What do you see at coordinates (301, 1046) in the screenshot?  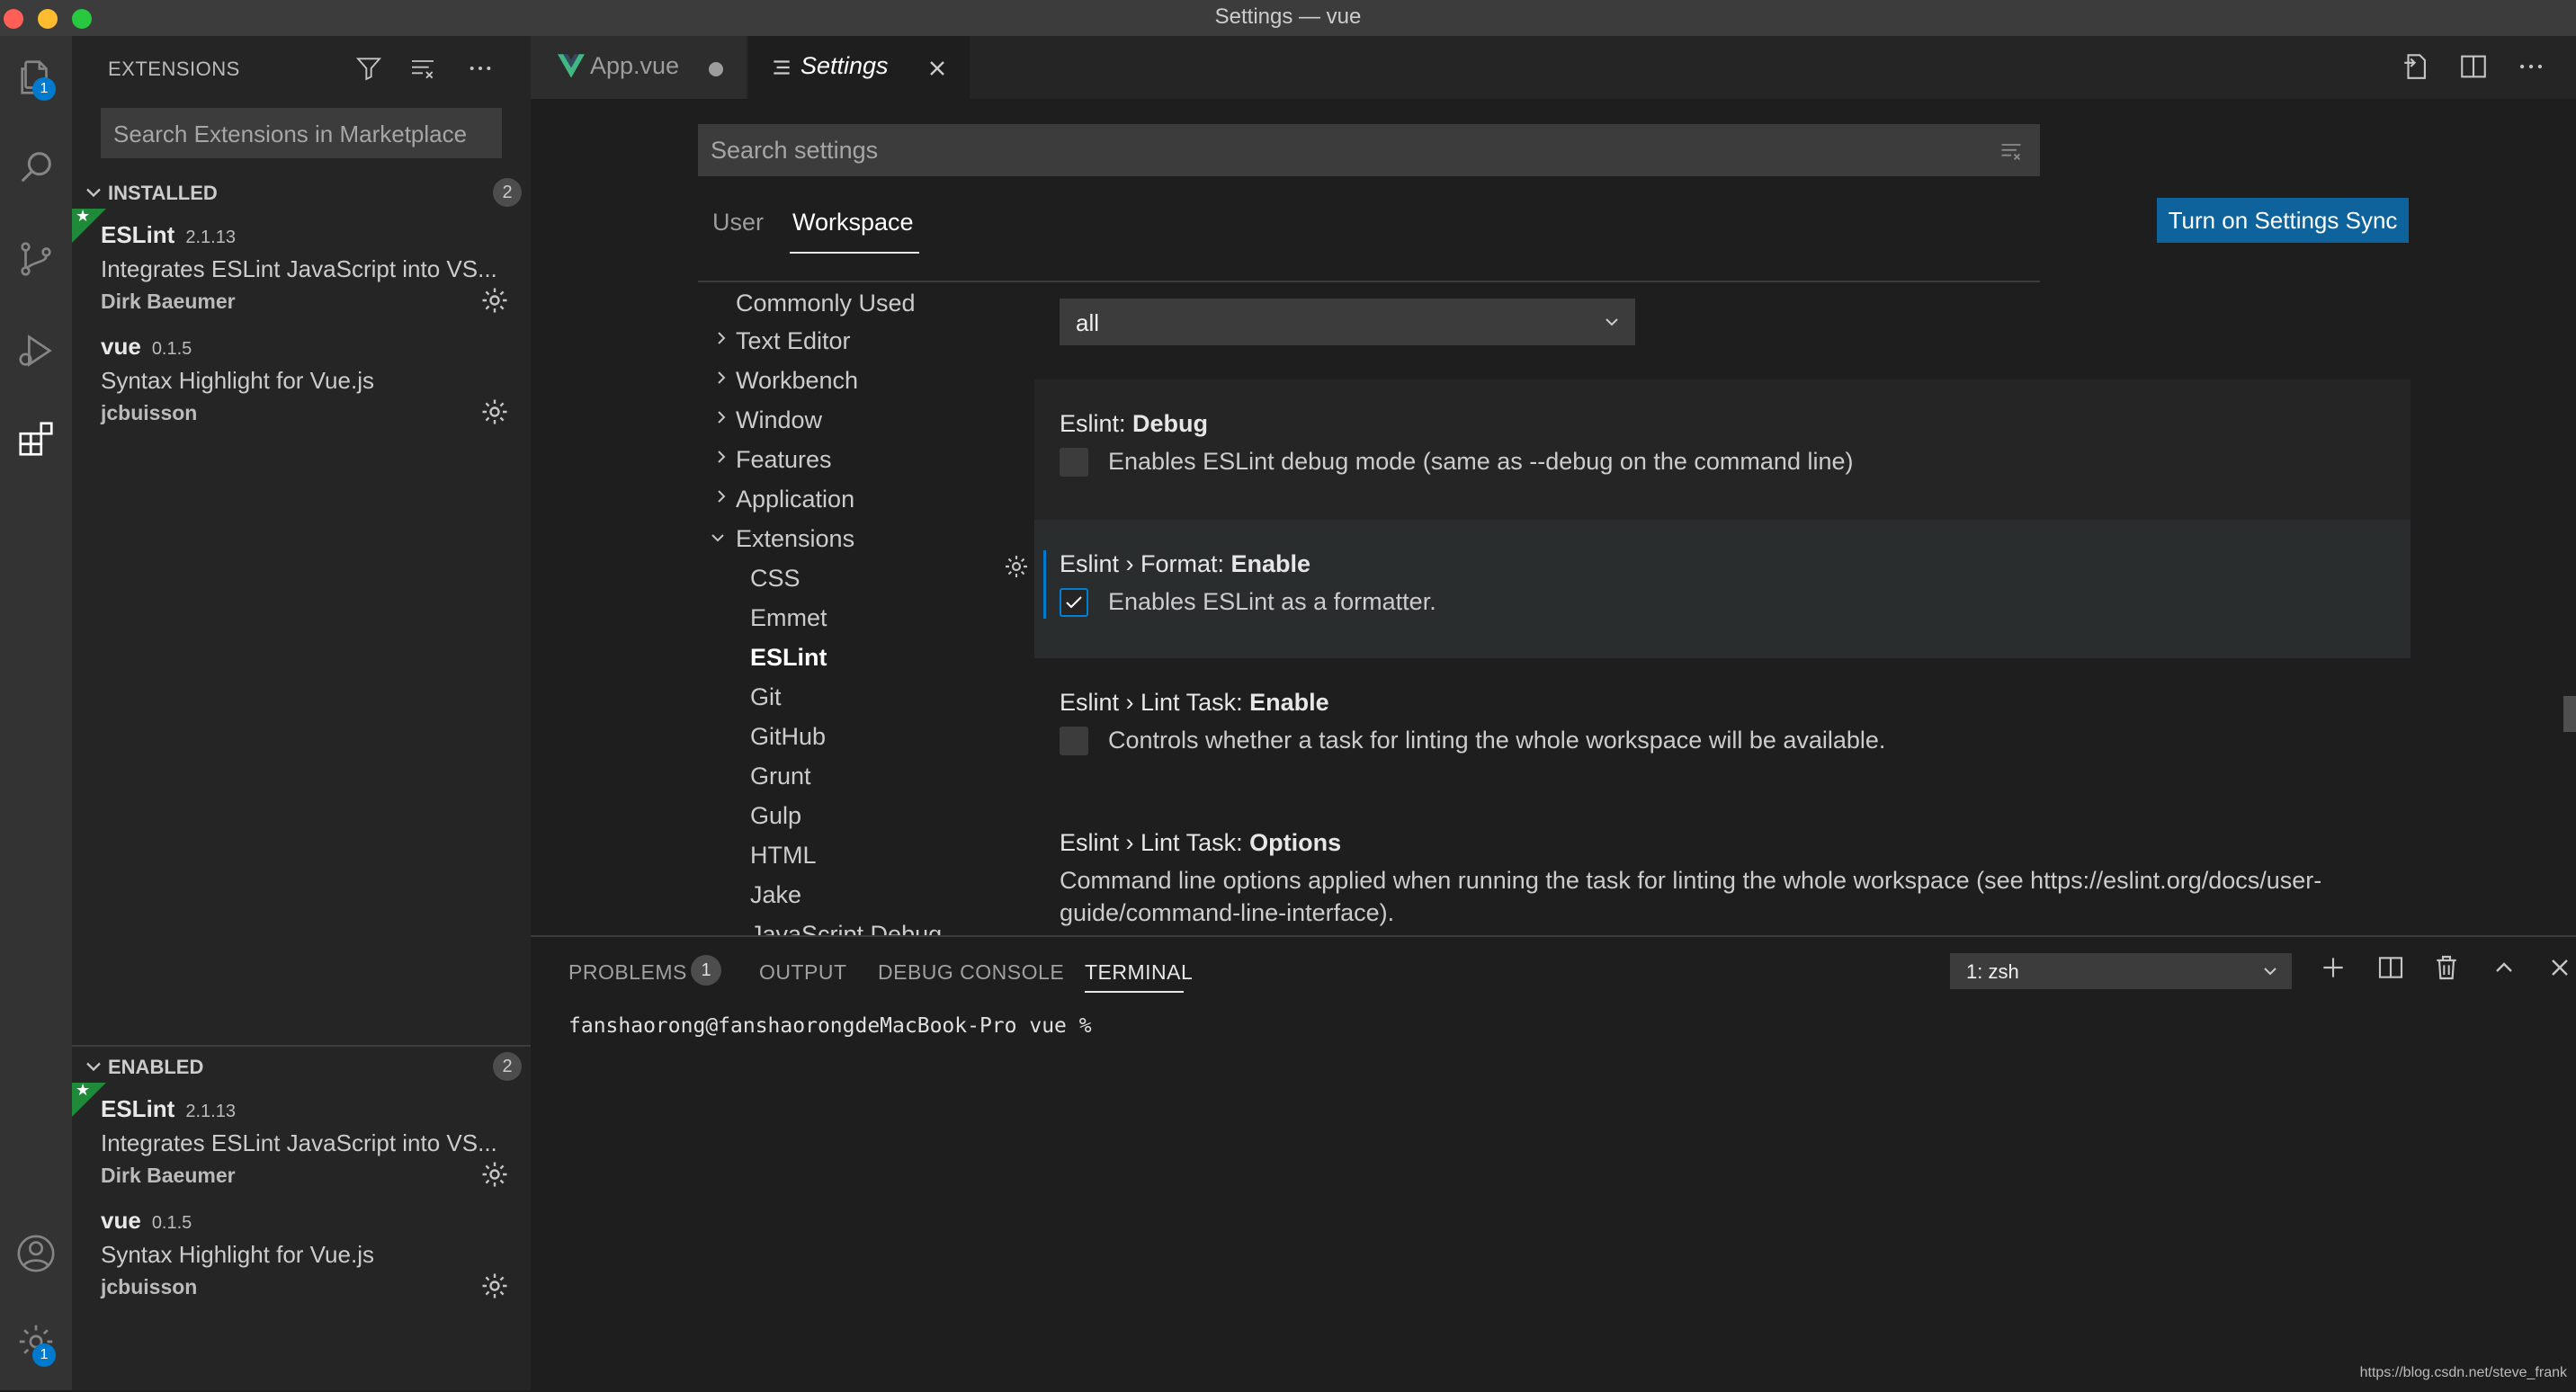 I see `section-divider` at bounding box center [301, 1046].